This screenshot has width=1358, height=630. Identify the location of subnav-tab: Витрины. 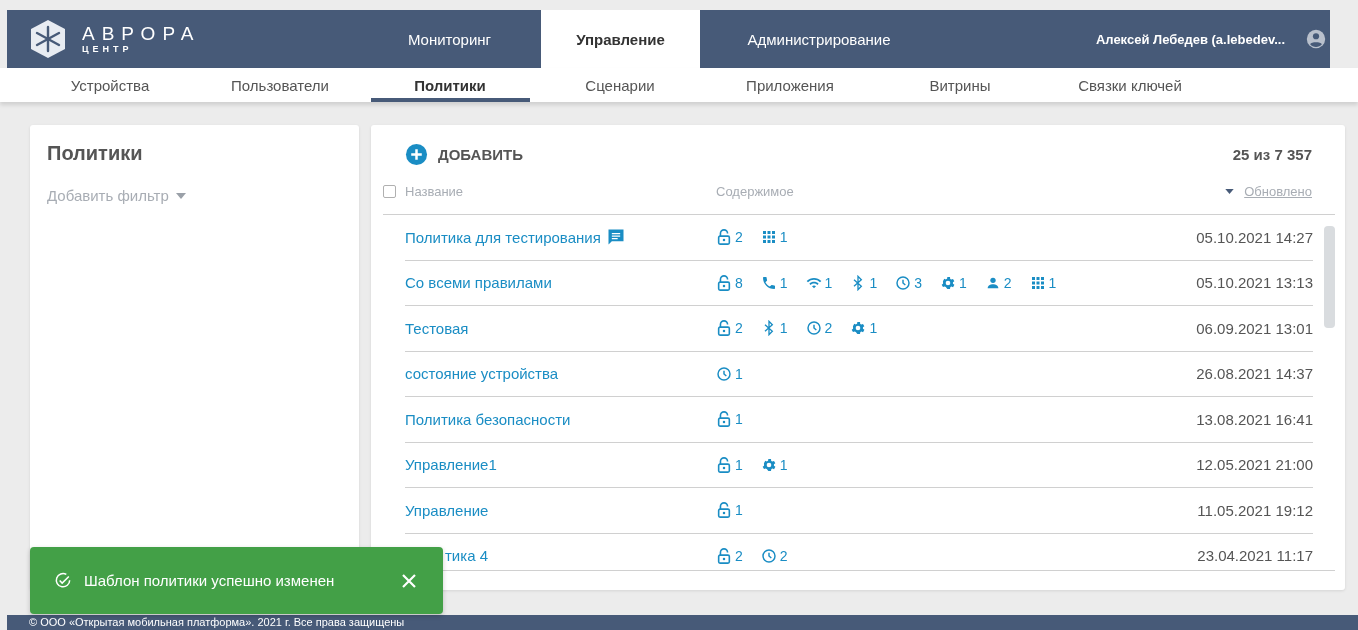
(960, 85).